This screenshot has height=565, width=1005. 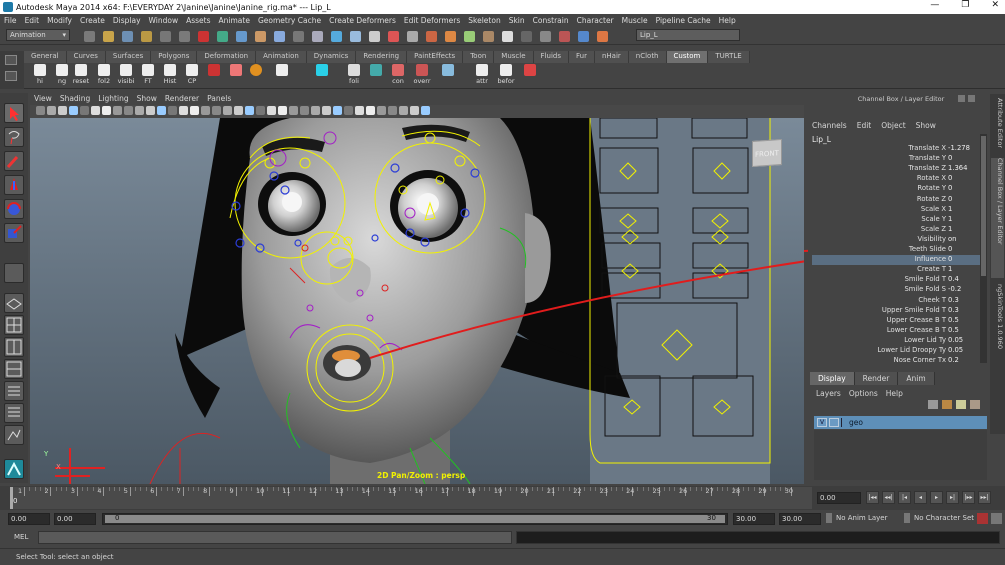 I want to click on ngskintools-tab: ngSkinTools 1.0.960, so click(x=997, y=334).